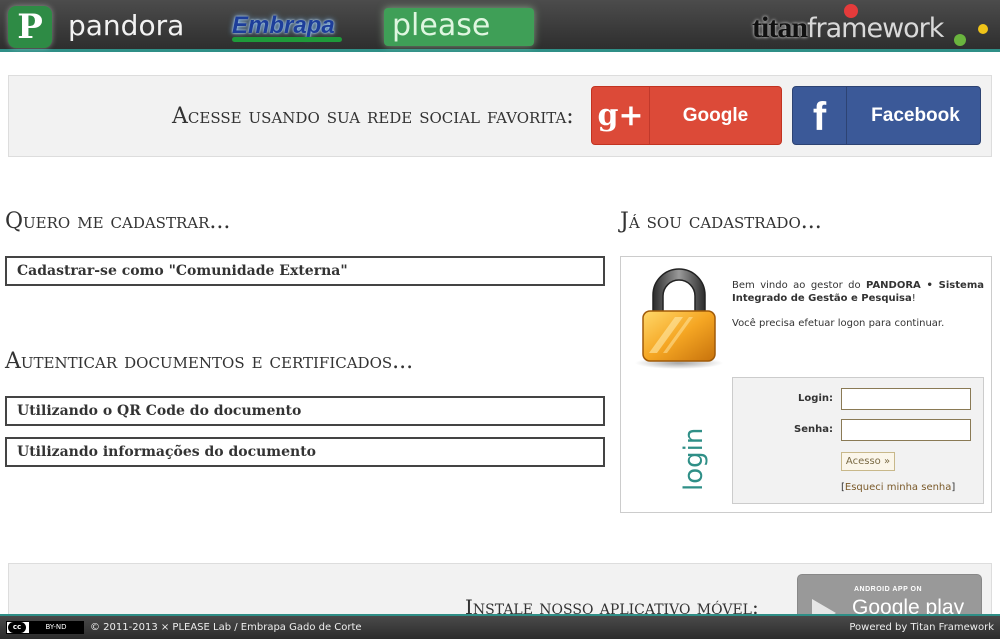  What do you see at coordinates (815, 398) in the screenshot?
I see `login-label: Login:` at bounding box center [815, 398].